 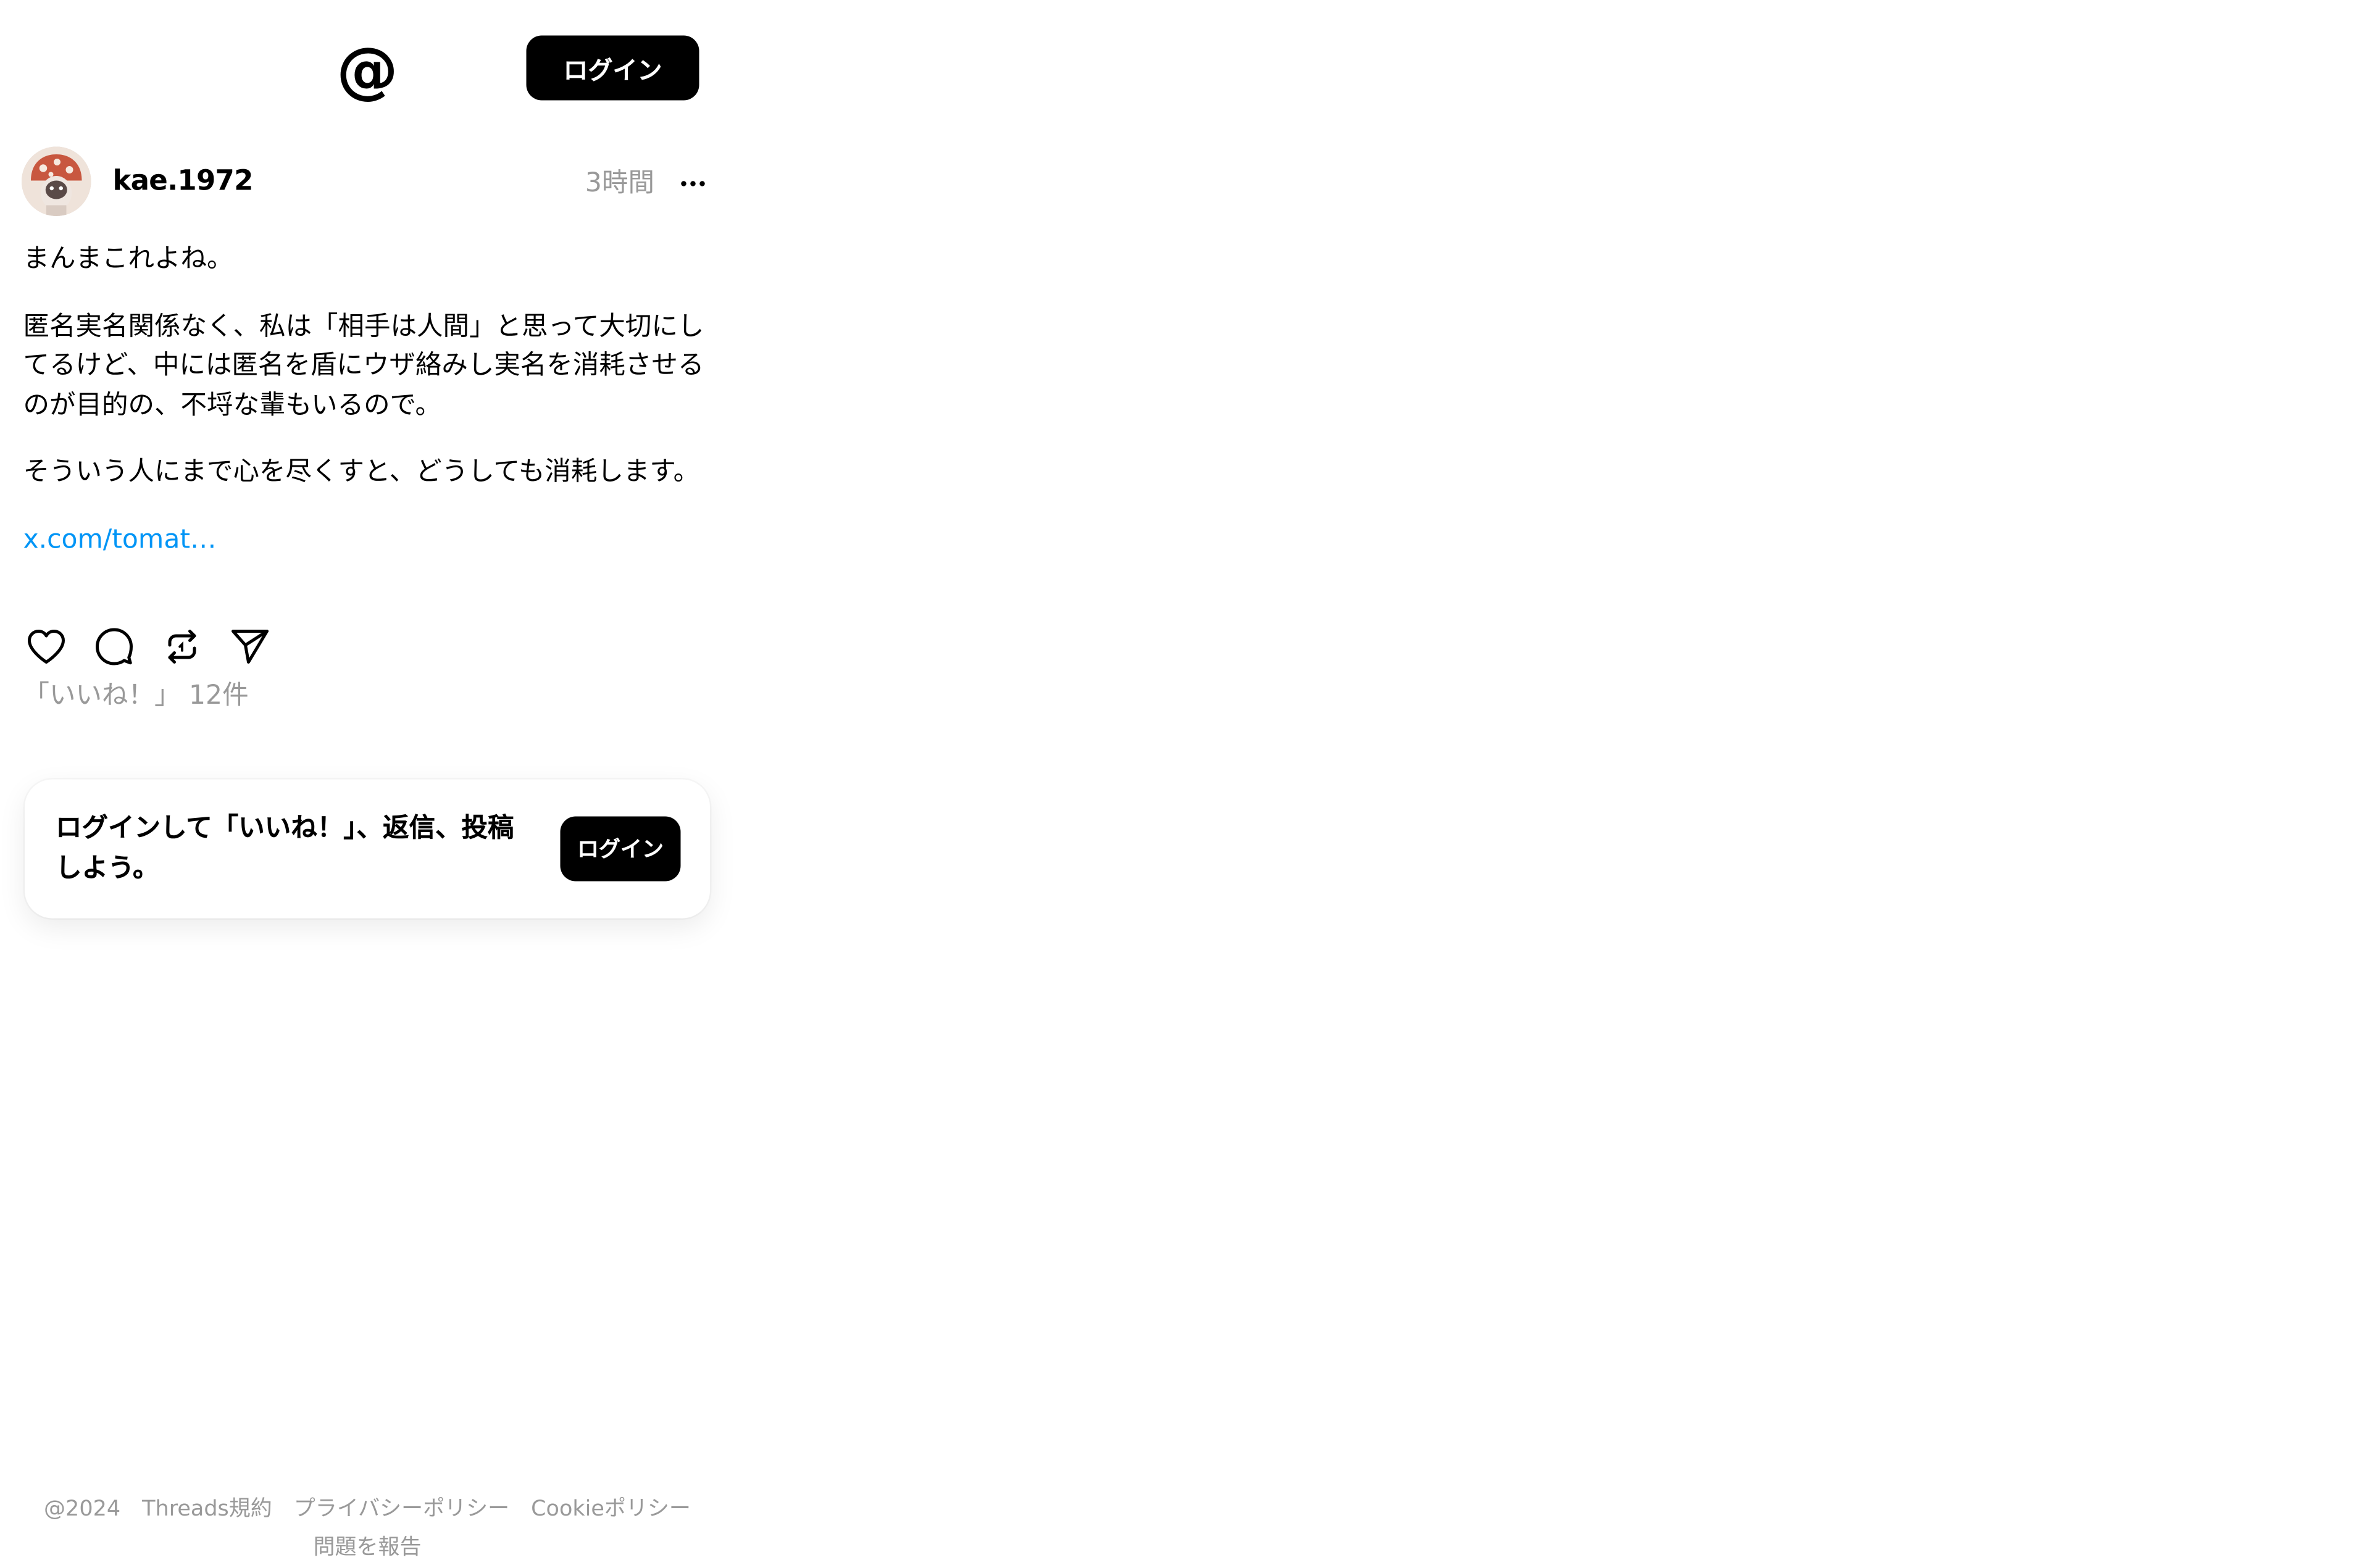 I want to click on share-button, so click(x=250, y=646).